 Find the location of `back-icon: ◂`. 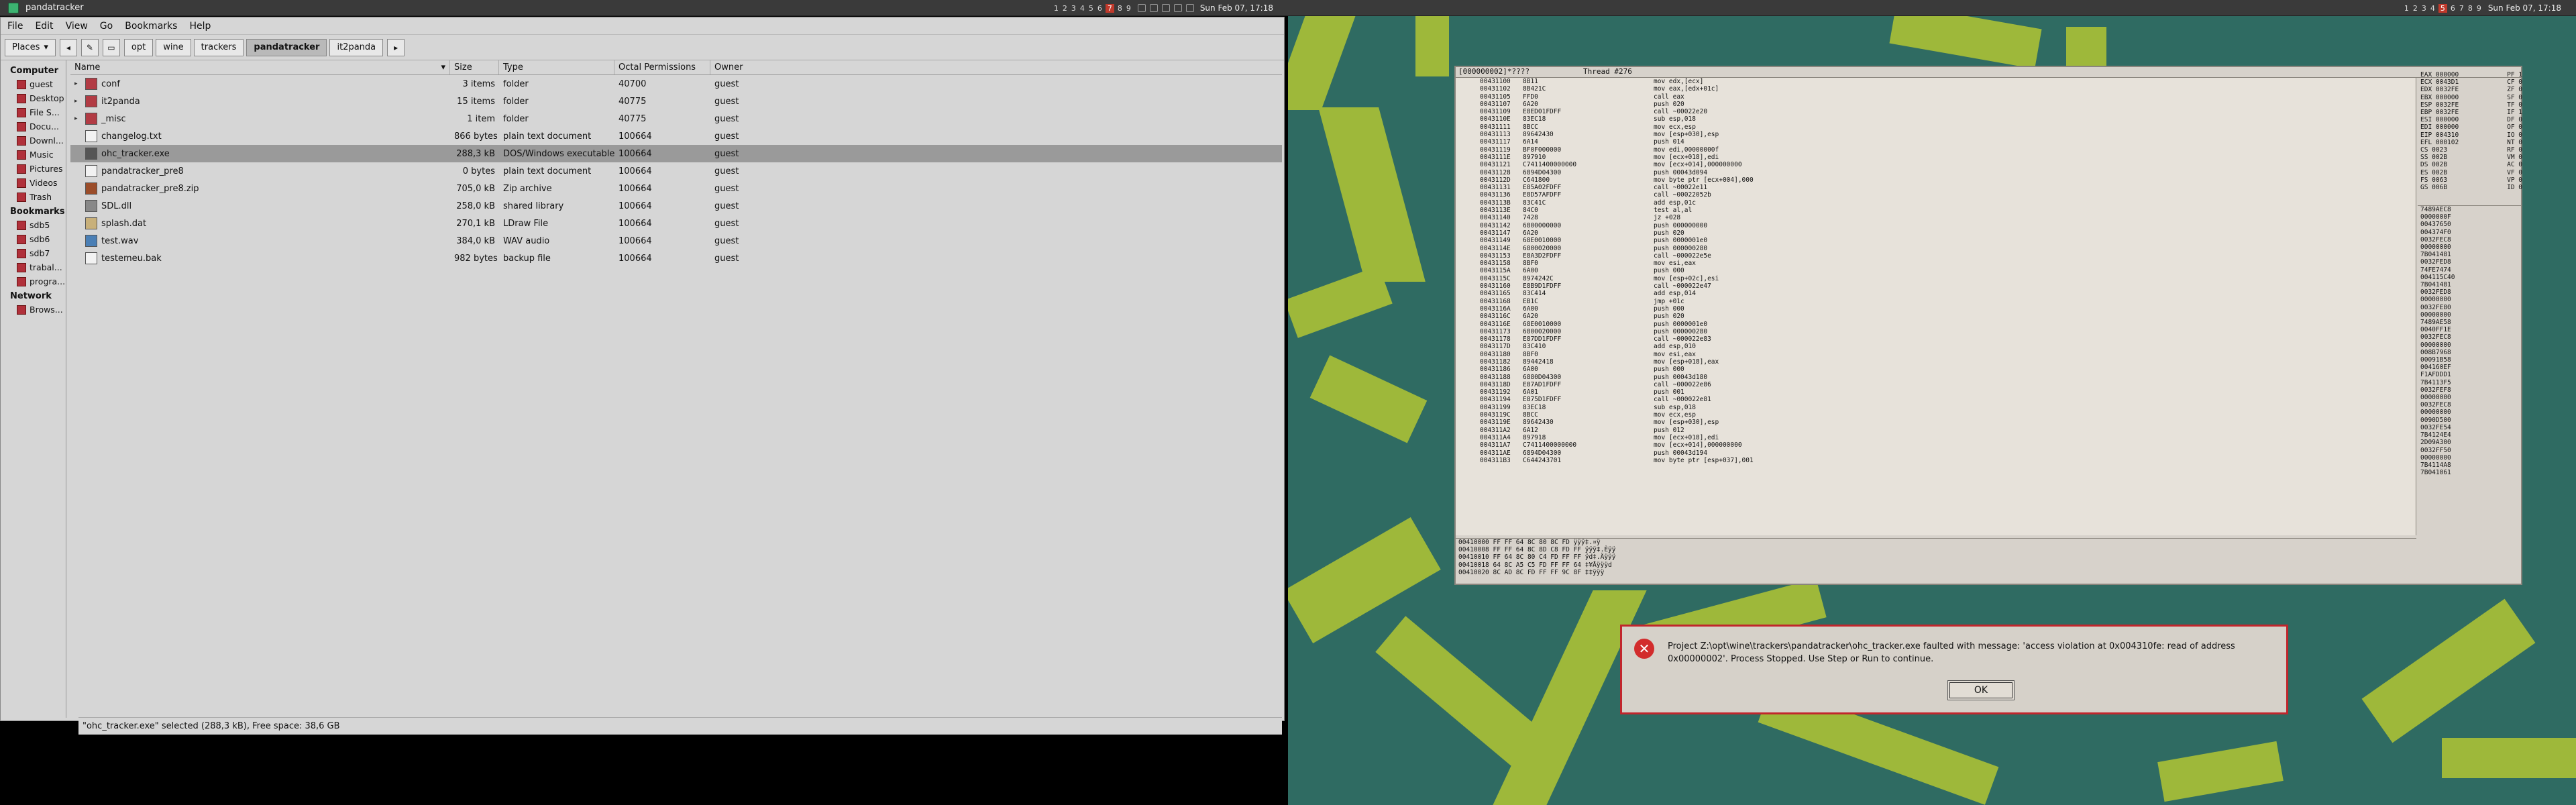

back-icon: ◂ is located at coordinates (68, 47).